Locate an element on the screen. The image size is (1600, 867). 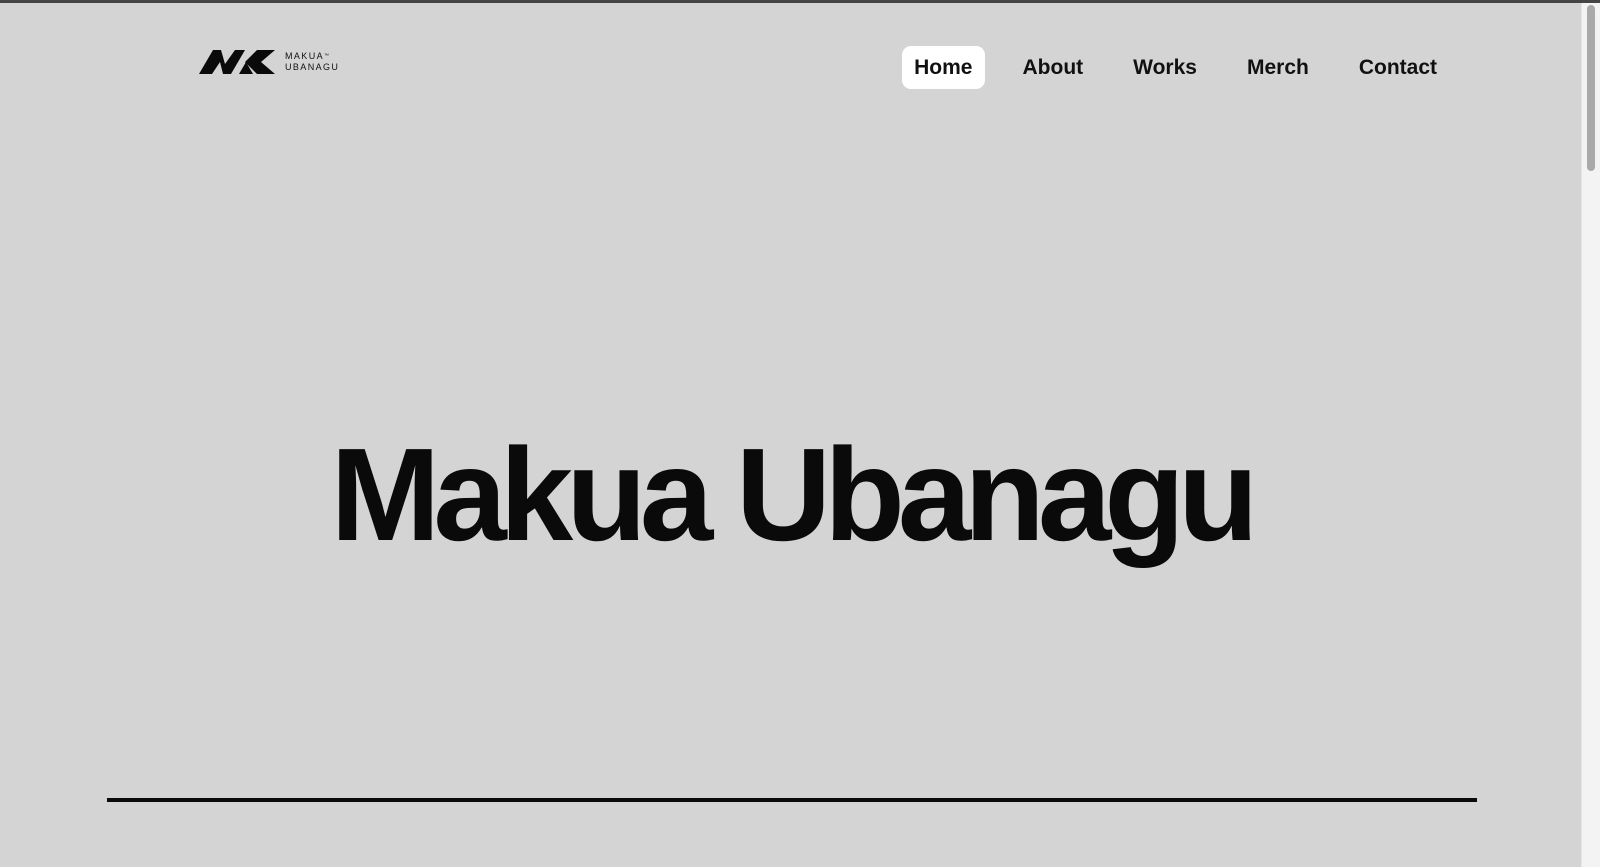
logo-line-1: MAKUA is located at coordinates (305, 56).